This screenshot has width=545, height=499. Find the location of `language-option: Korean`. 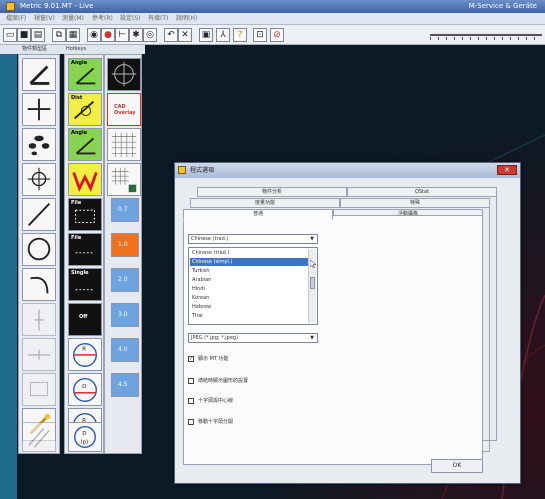

language-option: Korean is located at coordinates (249, 298).